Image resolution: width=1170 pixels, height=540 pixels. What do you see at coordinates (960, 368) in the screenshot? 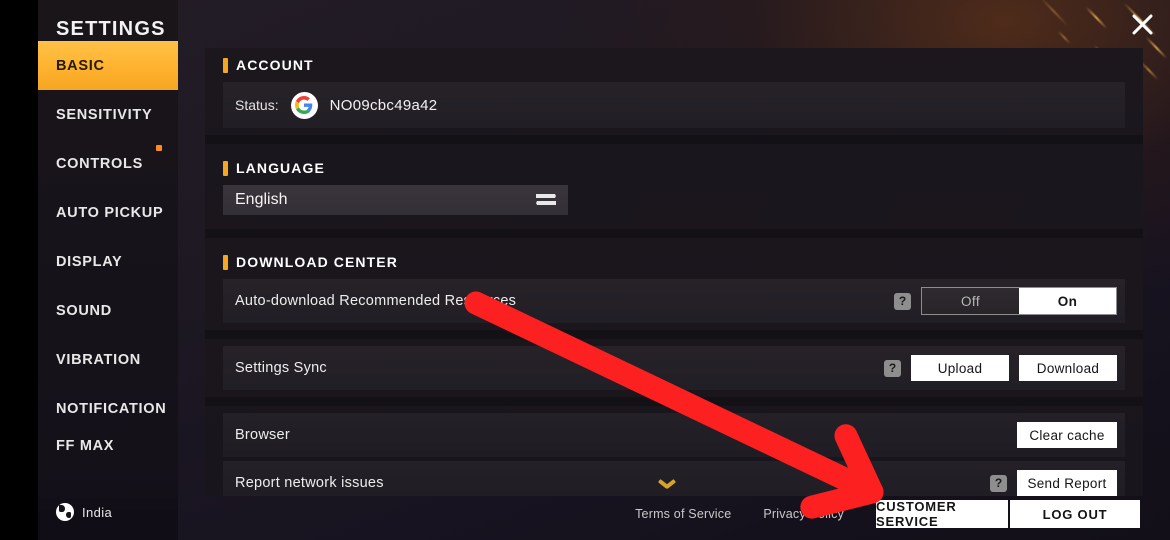
I see `upload-button: Upload` at bounding box center [960, 368].